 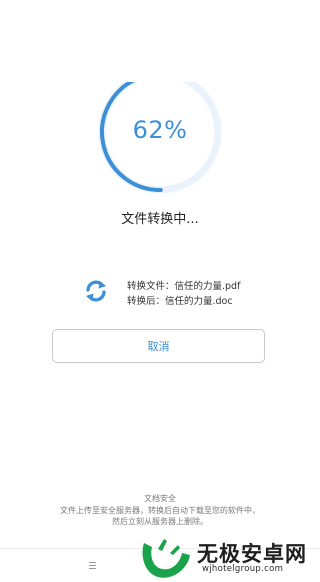 I want to click on source-file-line: 转换文件：信任的力量.pdf, so click(x=184, y=286).